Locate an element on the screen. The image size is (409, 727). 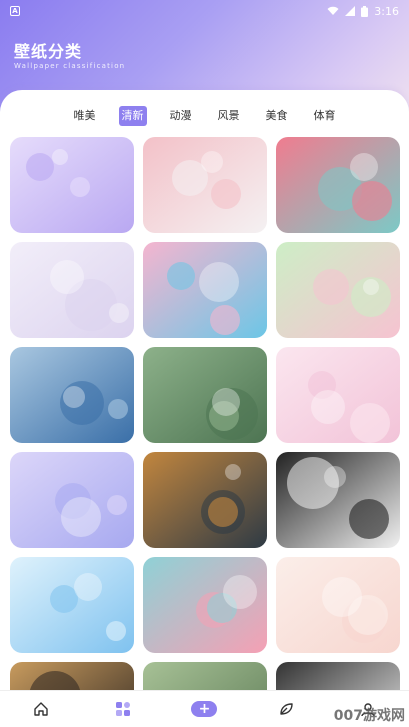
status-right: 3:16 is located at coordinates (363, 11).